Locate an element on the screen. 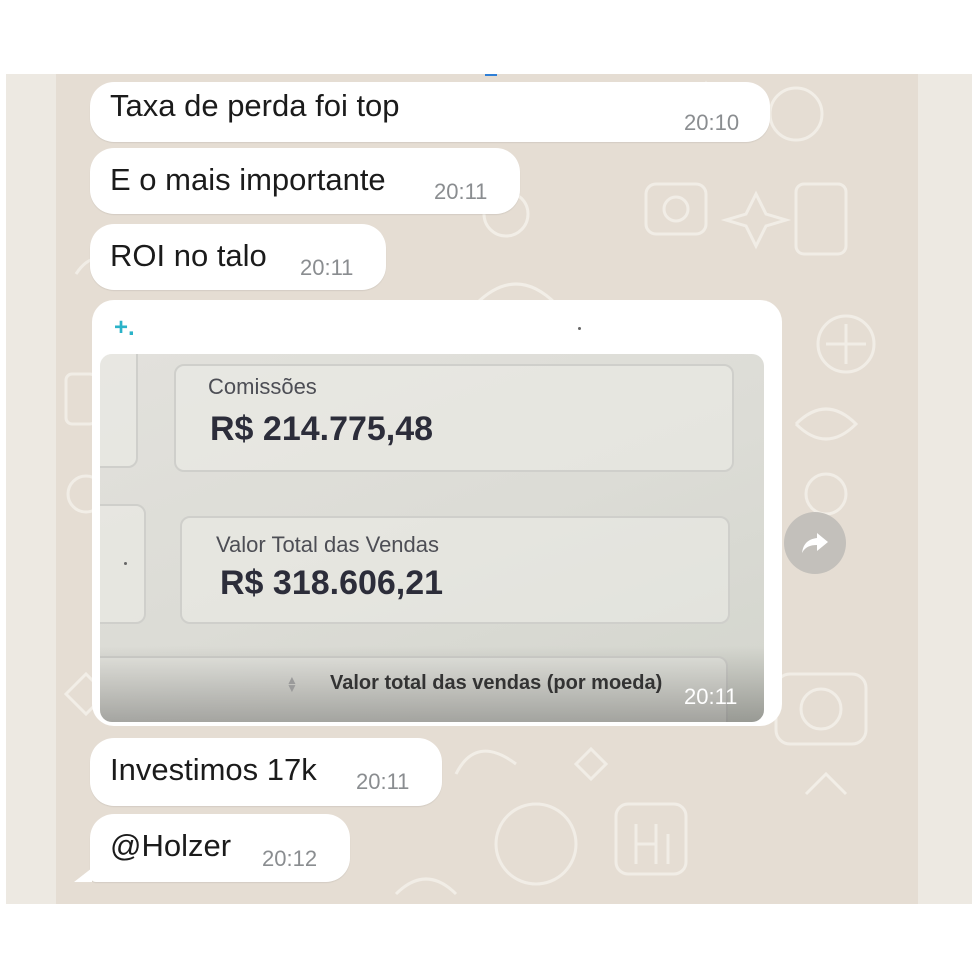 This screenshot has width=980, height=980. sales-by-currency-label: Valor total das vendas (por moeda) is located at coordinates (496, 683).